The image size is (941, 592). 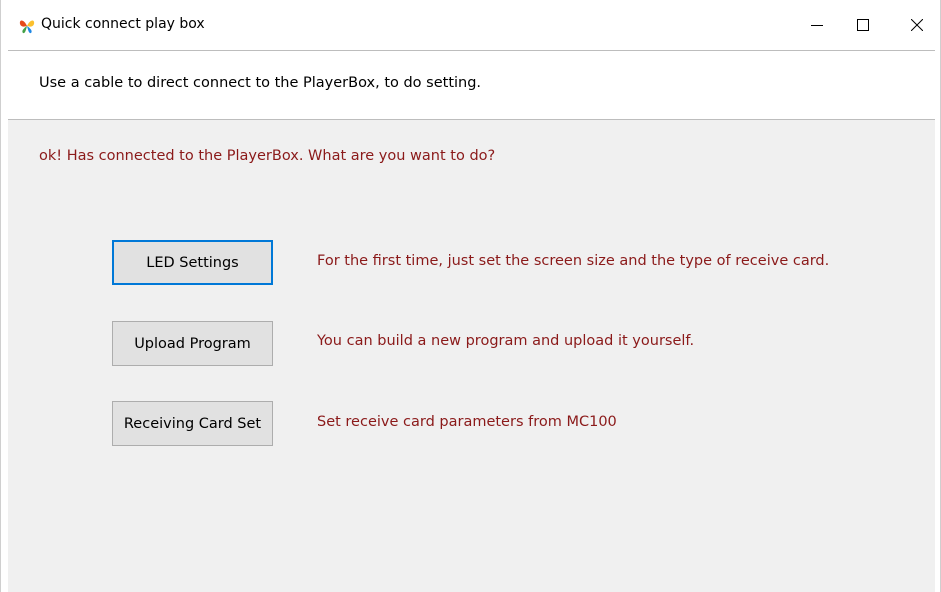 I want to click on upload-program-button: Upload Program, so click(x=192, y=343).